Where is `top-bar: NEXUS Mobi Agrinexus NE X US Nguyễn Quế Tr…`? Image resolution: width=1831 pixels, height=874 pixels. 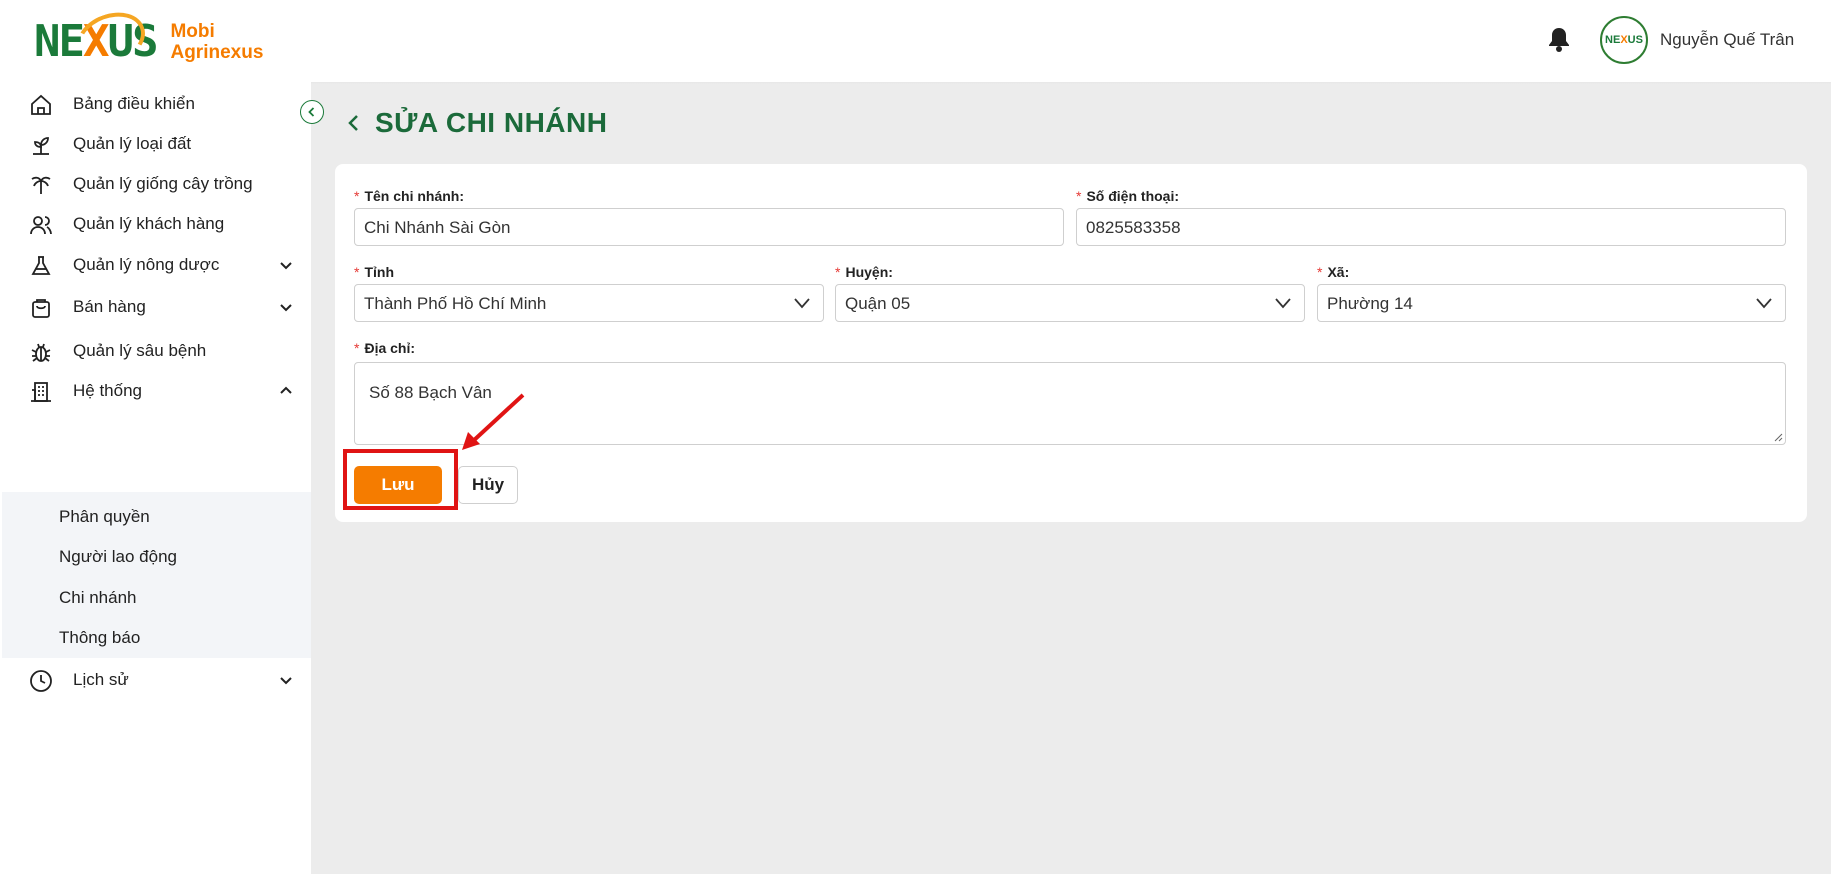 top-bar: NEXUS Mobi Agrinexus NE X US Nguyễn Quế Tr… is located at coordinates (915, 41).